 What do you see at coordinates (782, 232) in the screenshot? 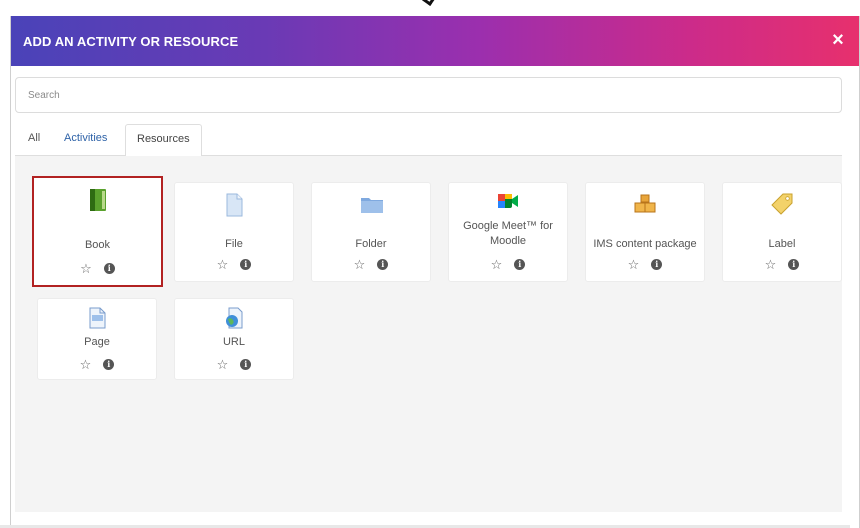
I see `resource-card-label: Label ☆ i` at bounding box center [782, 232].